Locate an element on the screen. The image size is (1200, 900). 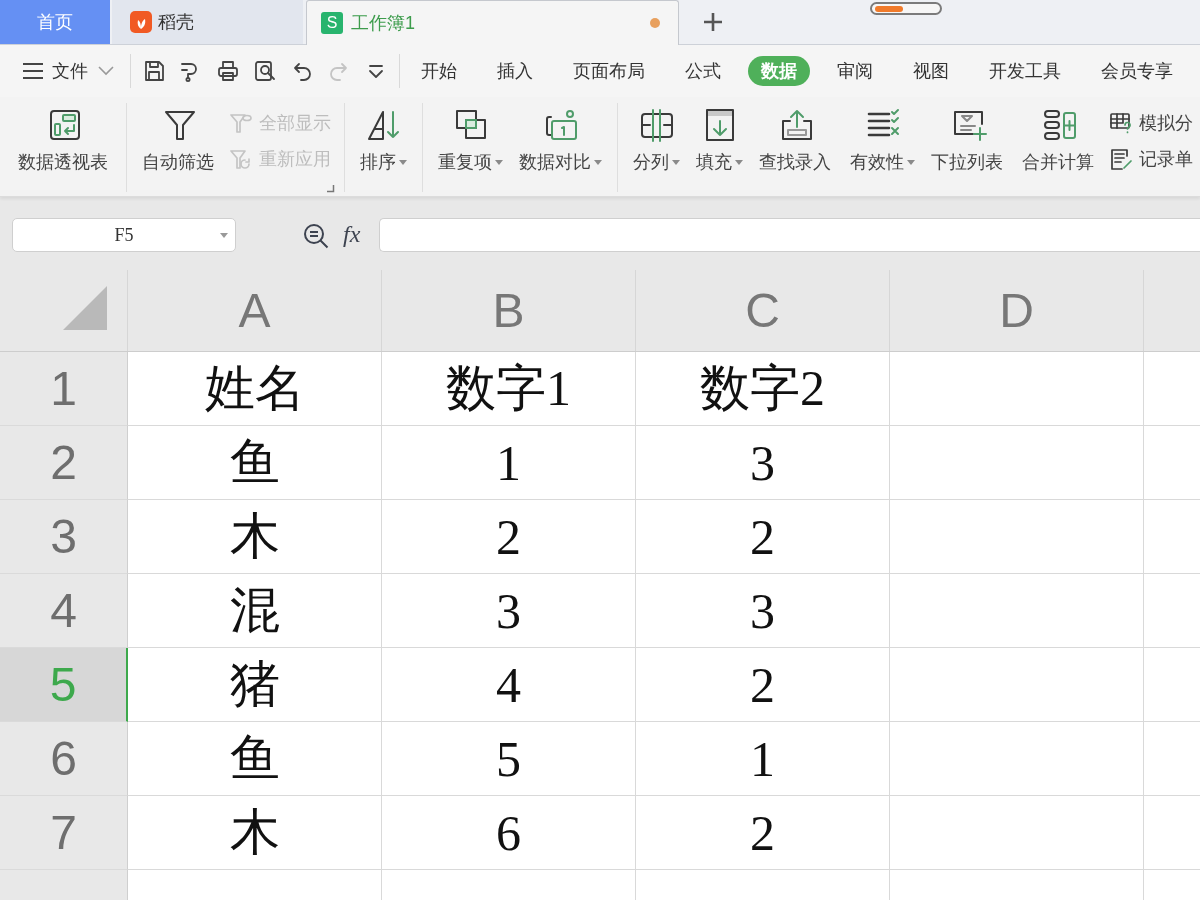
table-cell: 6 is located at coordinates (509, 833).